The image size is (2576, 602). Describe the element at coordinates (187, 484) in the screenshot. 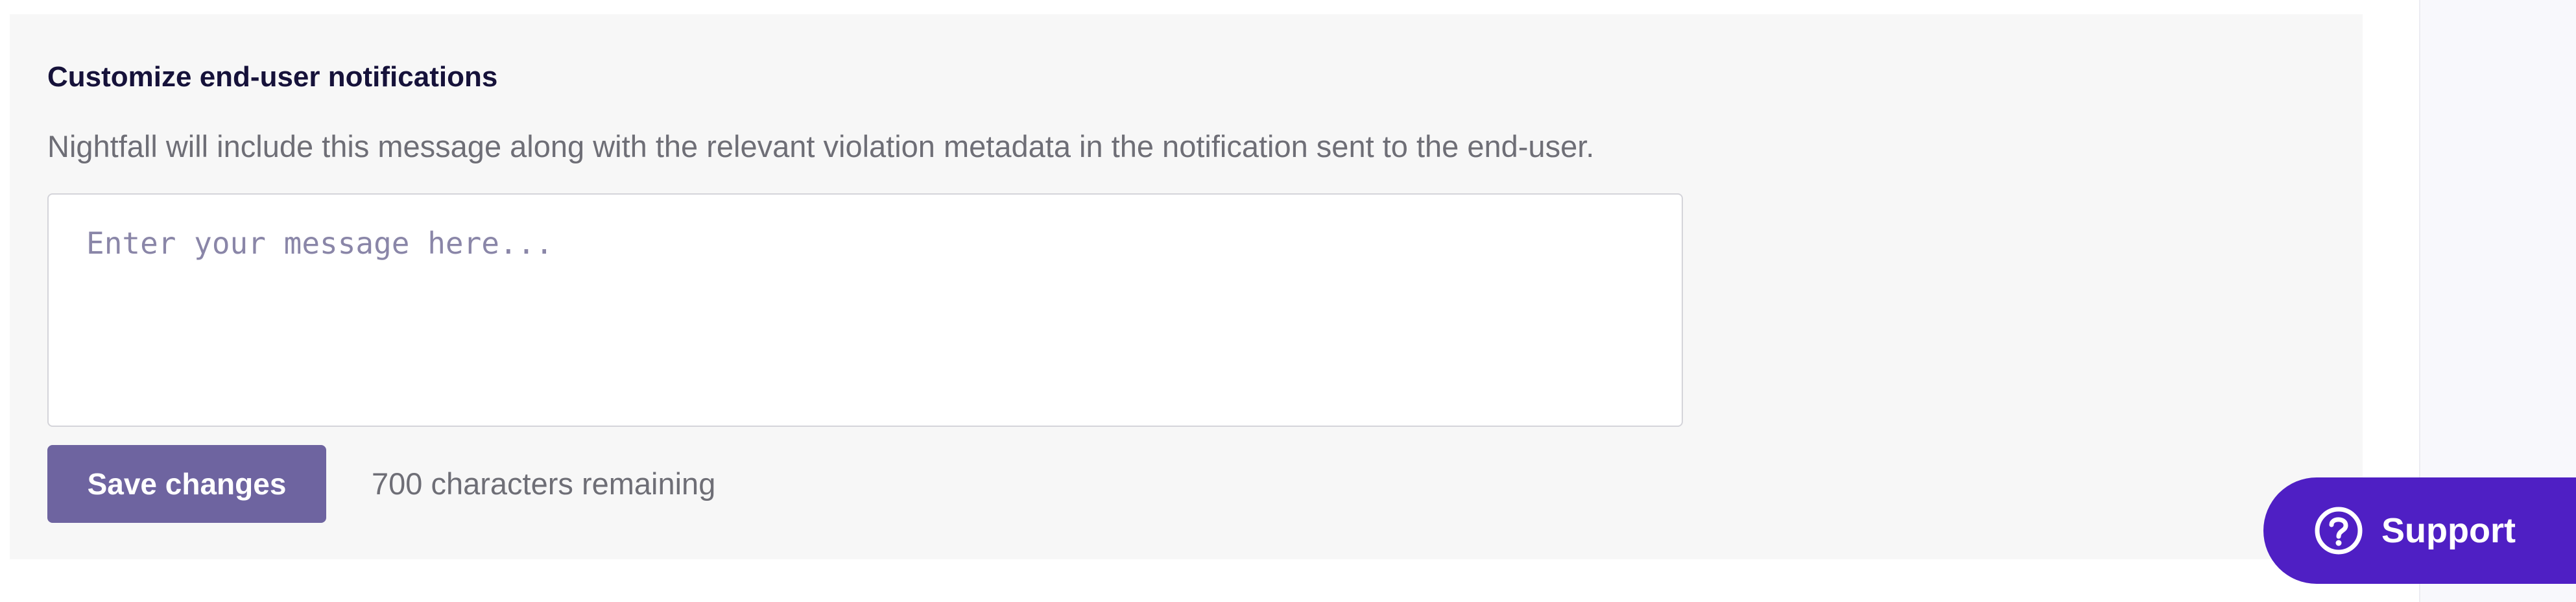

I see `save-changes-button: Save changes` at that location.